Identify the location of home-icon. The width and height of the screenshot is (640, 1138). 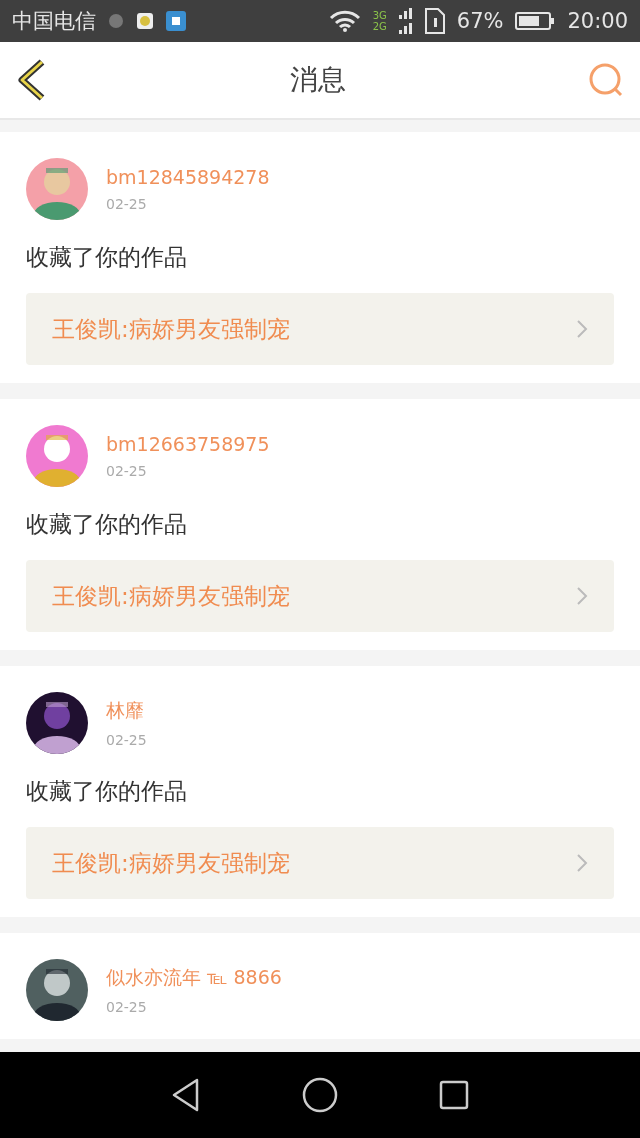
(320, 1095).